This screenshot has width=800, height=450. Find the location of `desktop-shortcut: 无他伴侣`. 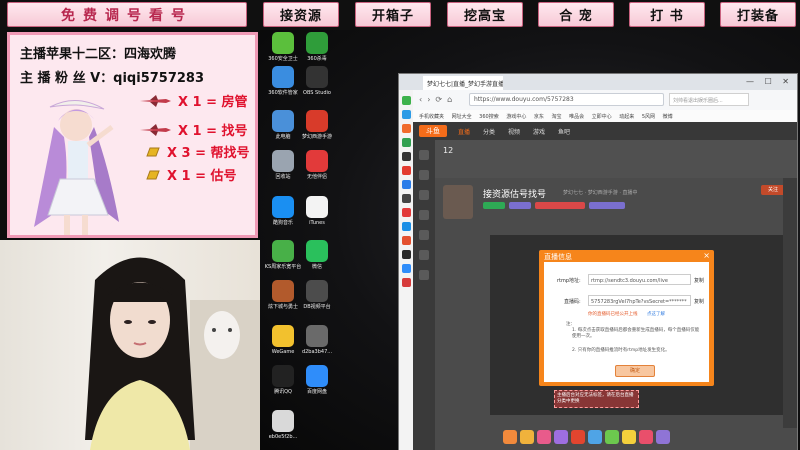

desktop-shortcut: 无他伴侣 is located at coordinates (317, 165).